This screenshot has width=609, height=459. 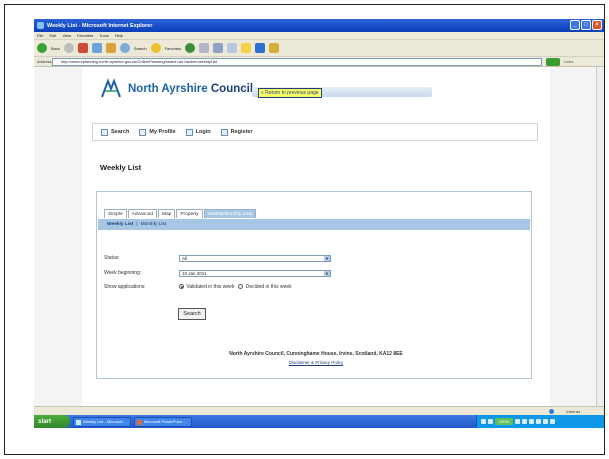 What do you see at coordinates (551, 411) in the screenshot?
I see `globe-icon` at bounding box center [551, 411].